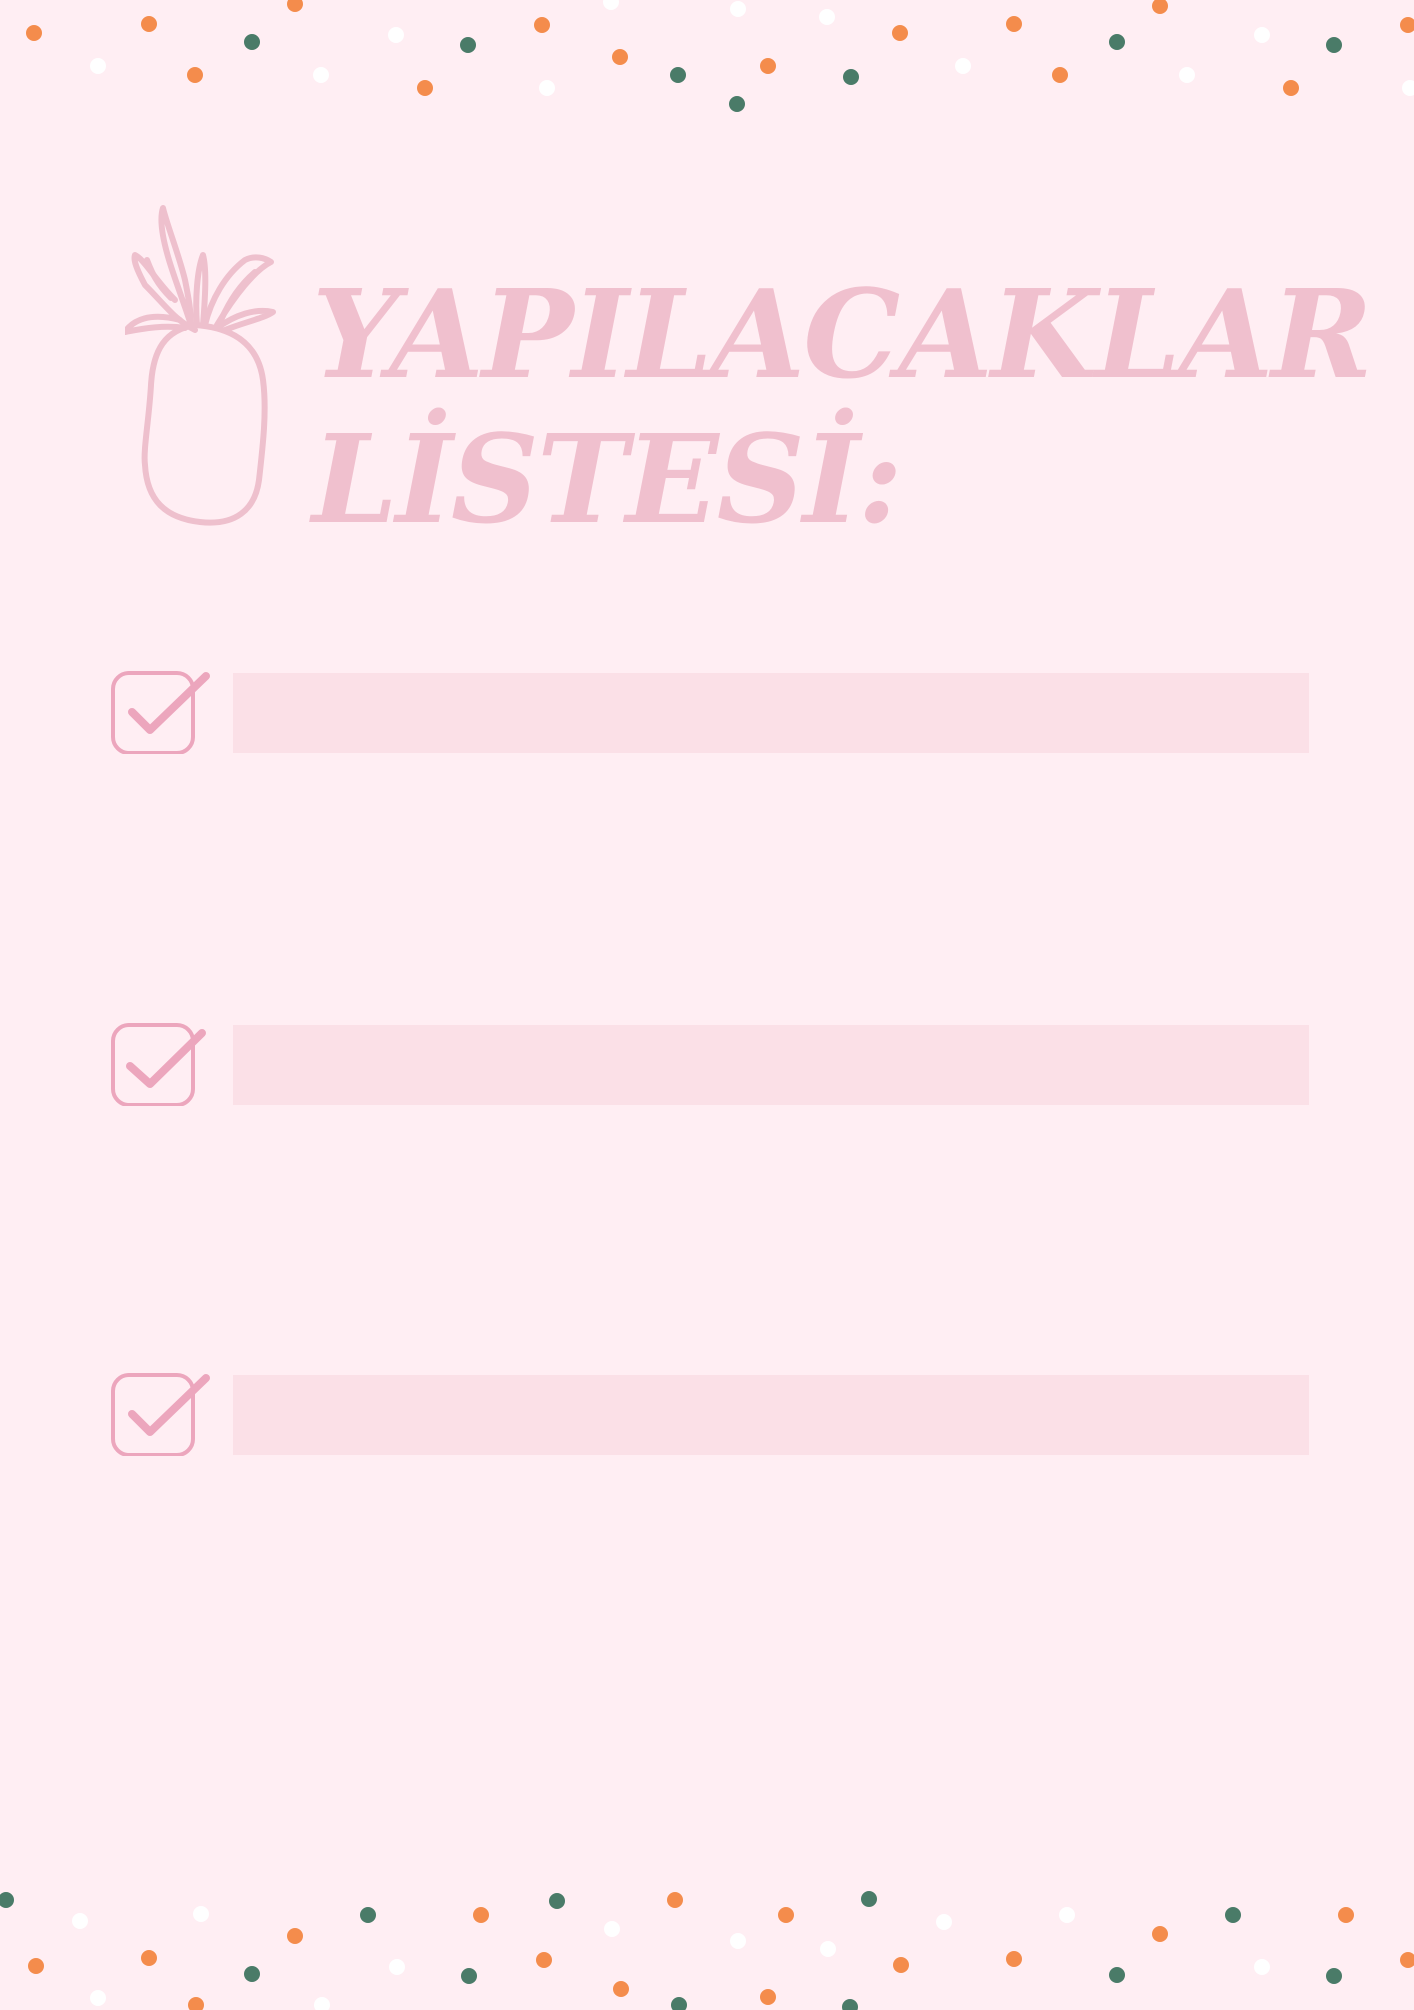  I want to click on confetti-top, so click(720, 56).